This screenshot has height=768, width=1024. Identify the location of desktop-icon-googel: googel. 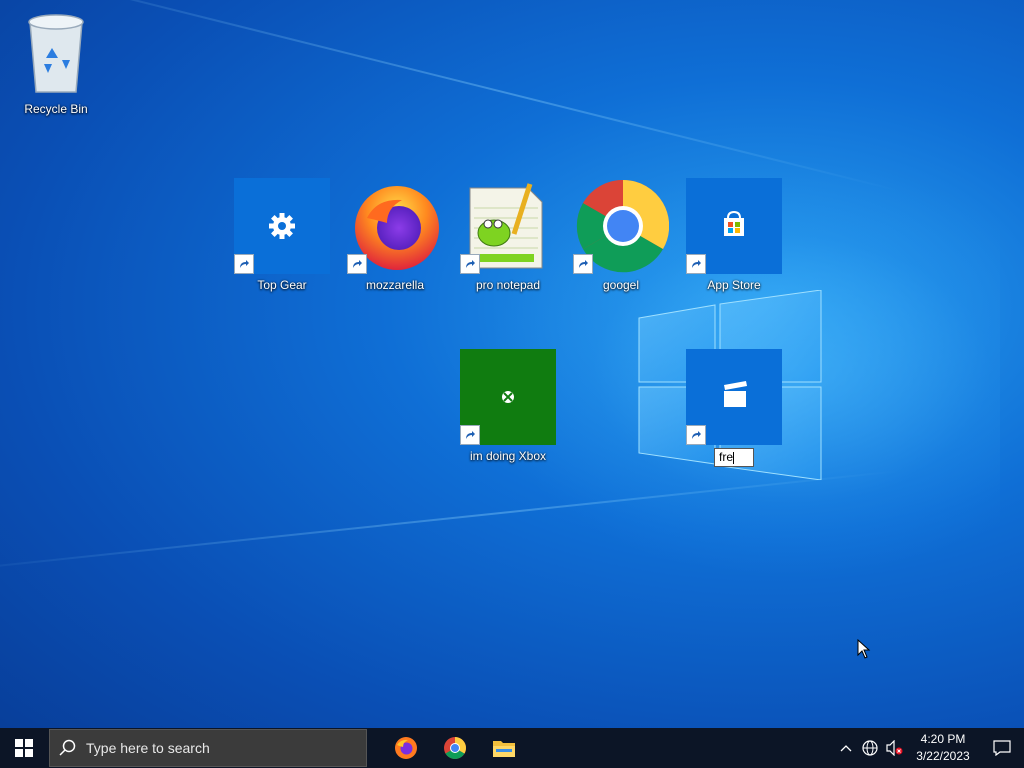
(621, 235).